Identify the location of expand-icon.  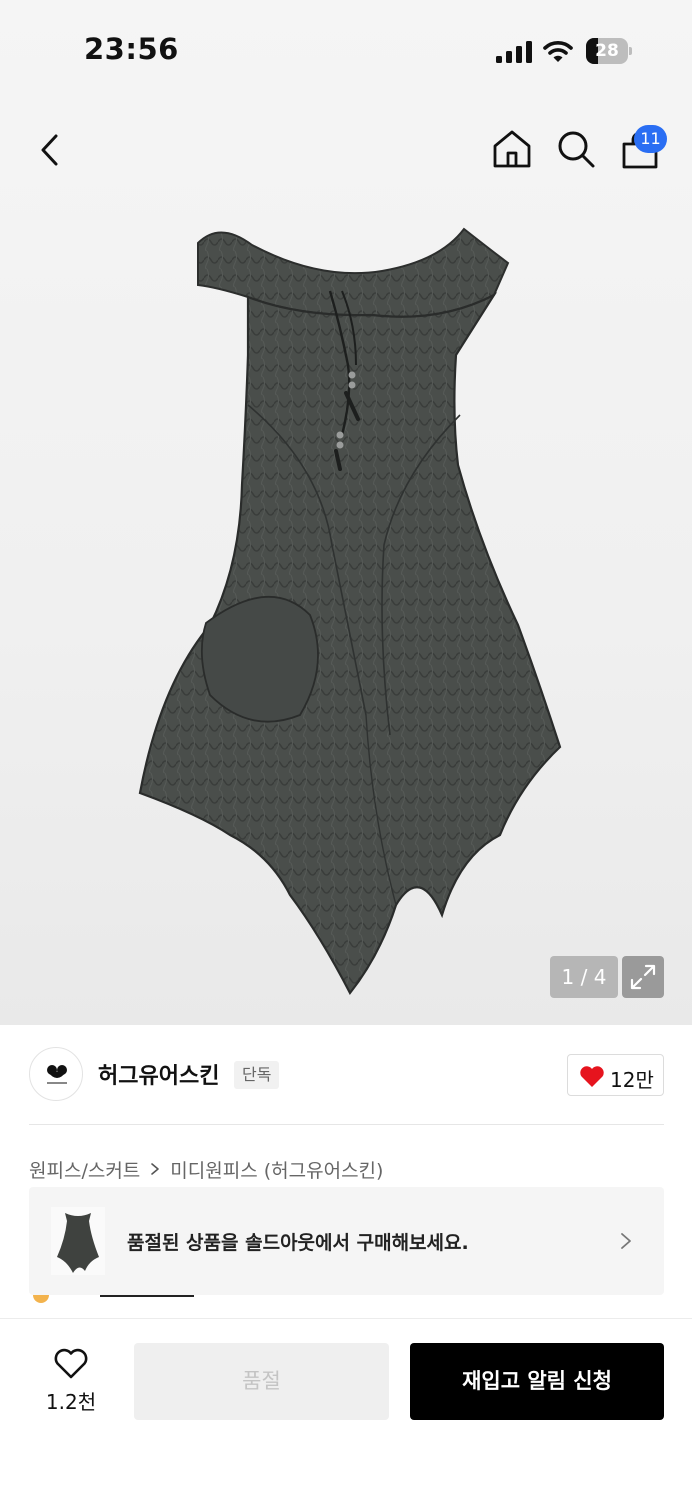
(643, 977).